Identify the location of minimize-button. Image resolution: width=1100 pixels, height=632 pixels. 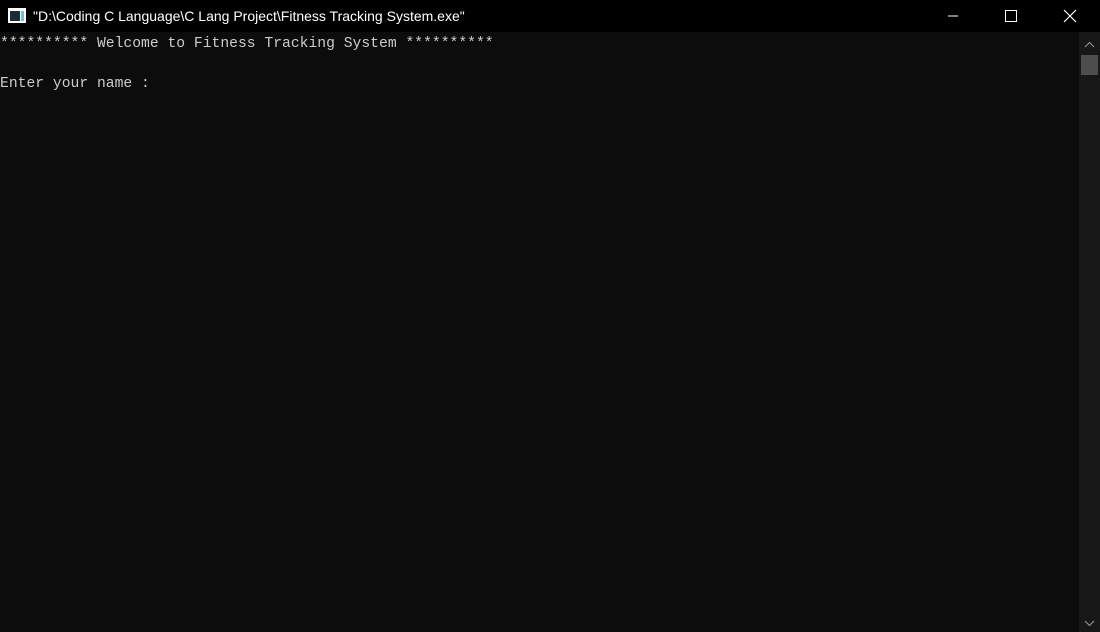
(953, 16).